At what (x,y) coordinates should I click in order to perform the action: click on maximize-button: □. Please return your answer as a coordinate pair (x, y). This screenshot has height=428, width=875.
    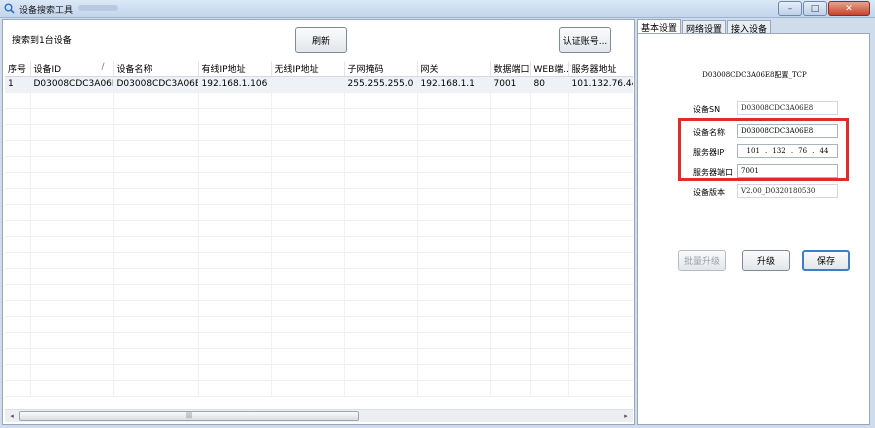
    Looking at the image, I should click on (815, 8).